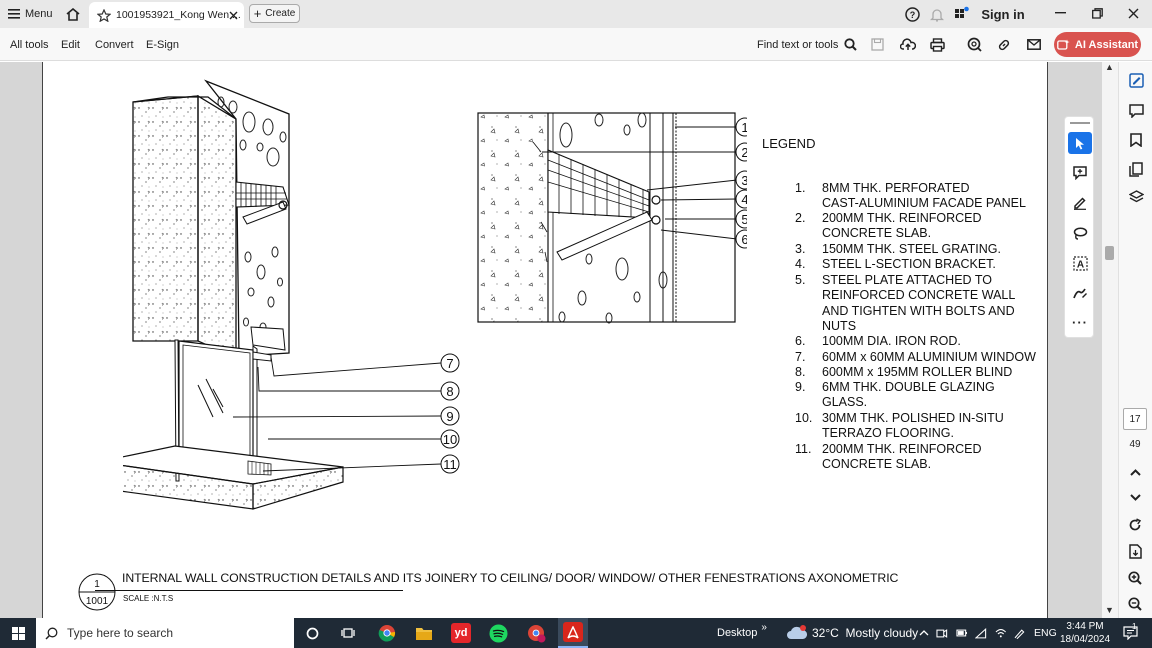 This screenshot has width=1152, height=648. What do you see at coordinates (1080, 293) in the screenshot?
I see `stamp-tool` at bounding box center [1080, 293].